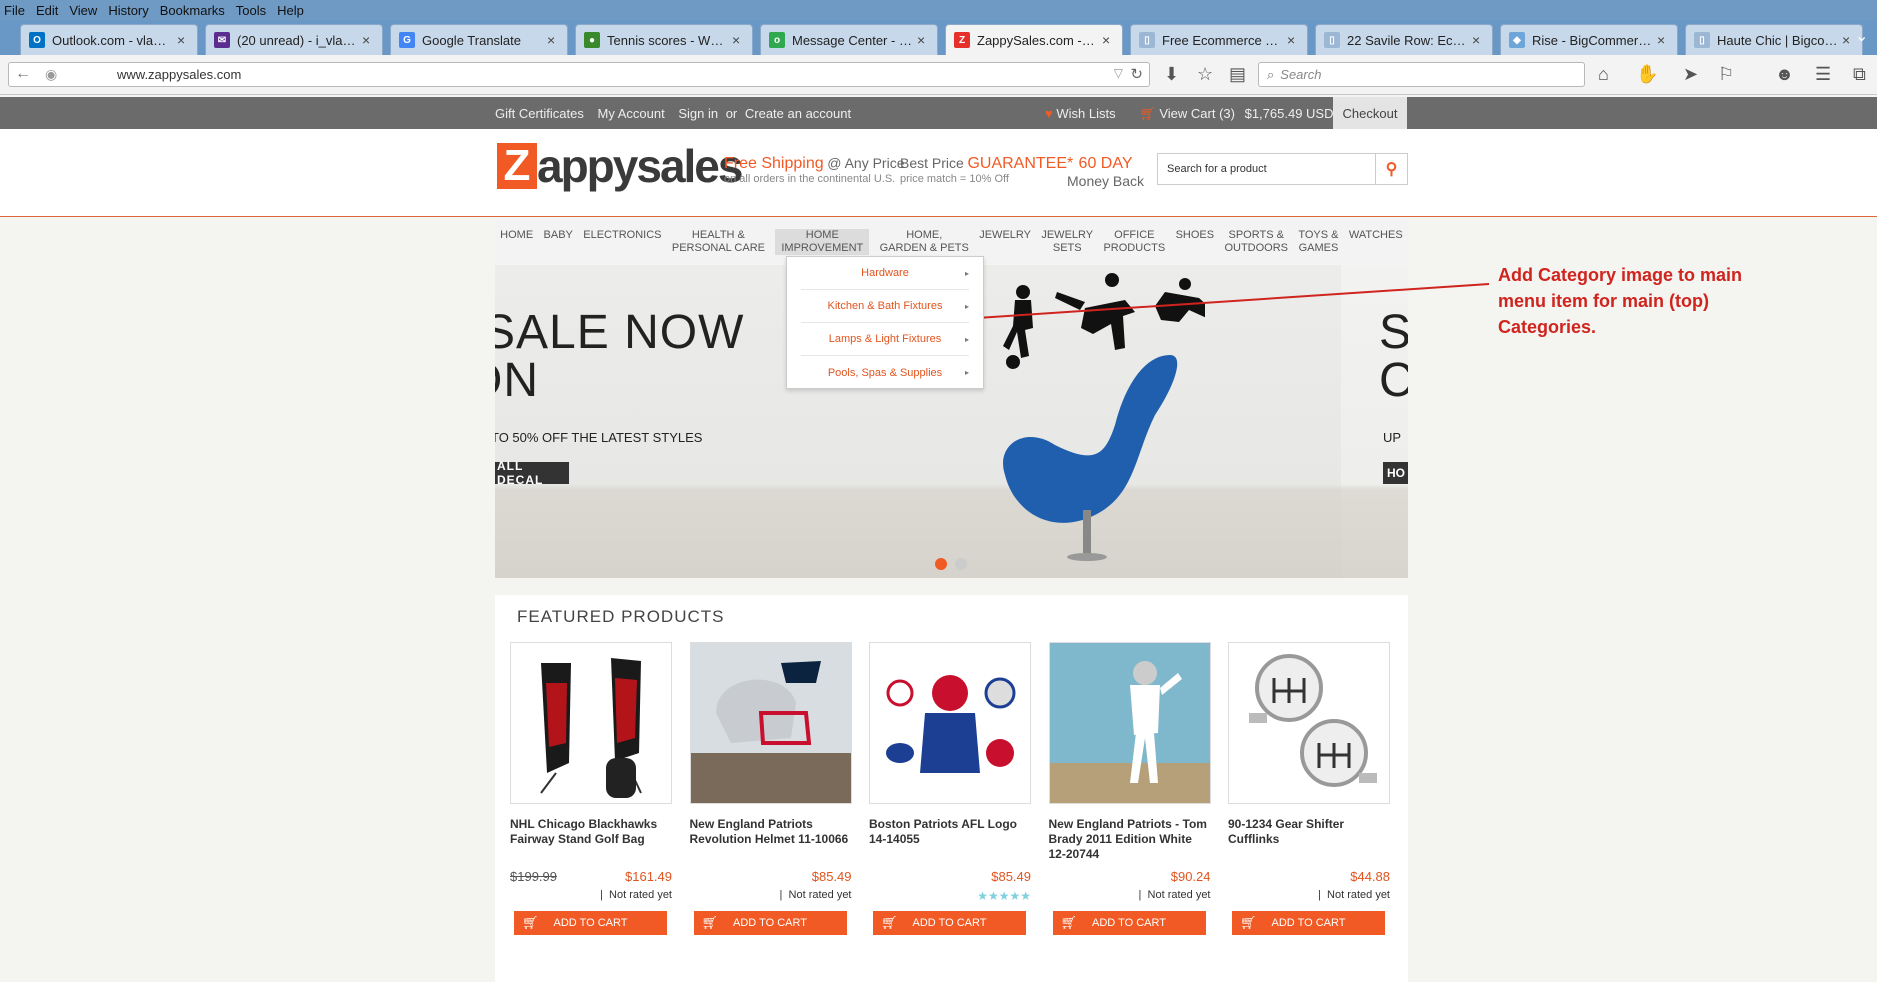 Image resolution: width=1877 pixels, height=982 pixels. What do you see at coordinates (47, 10) in the screenshot?
I see `menu-edit: Edit` at bounding box center [47, 10].